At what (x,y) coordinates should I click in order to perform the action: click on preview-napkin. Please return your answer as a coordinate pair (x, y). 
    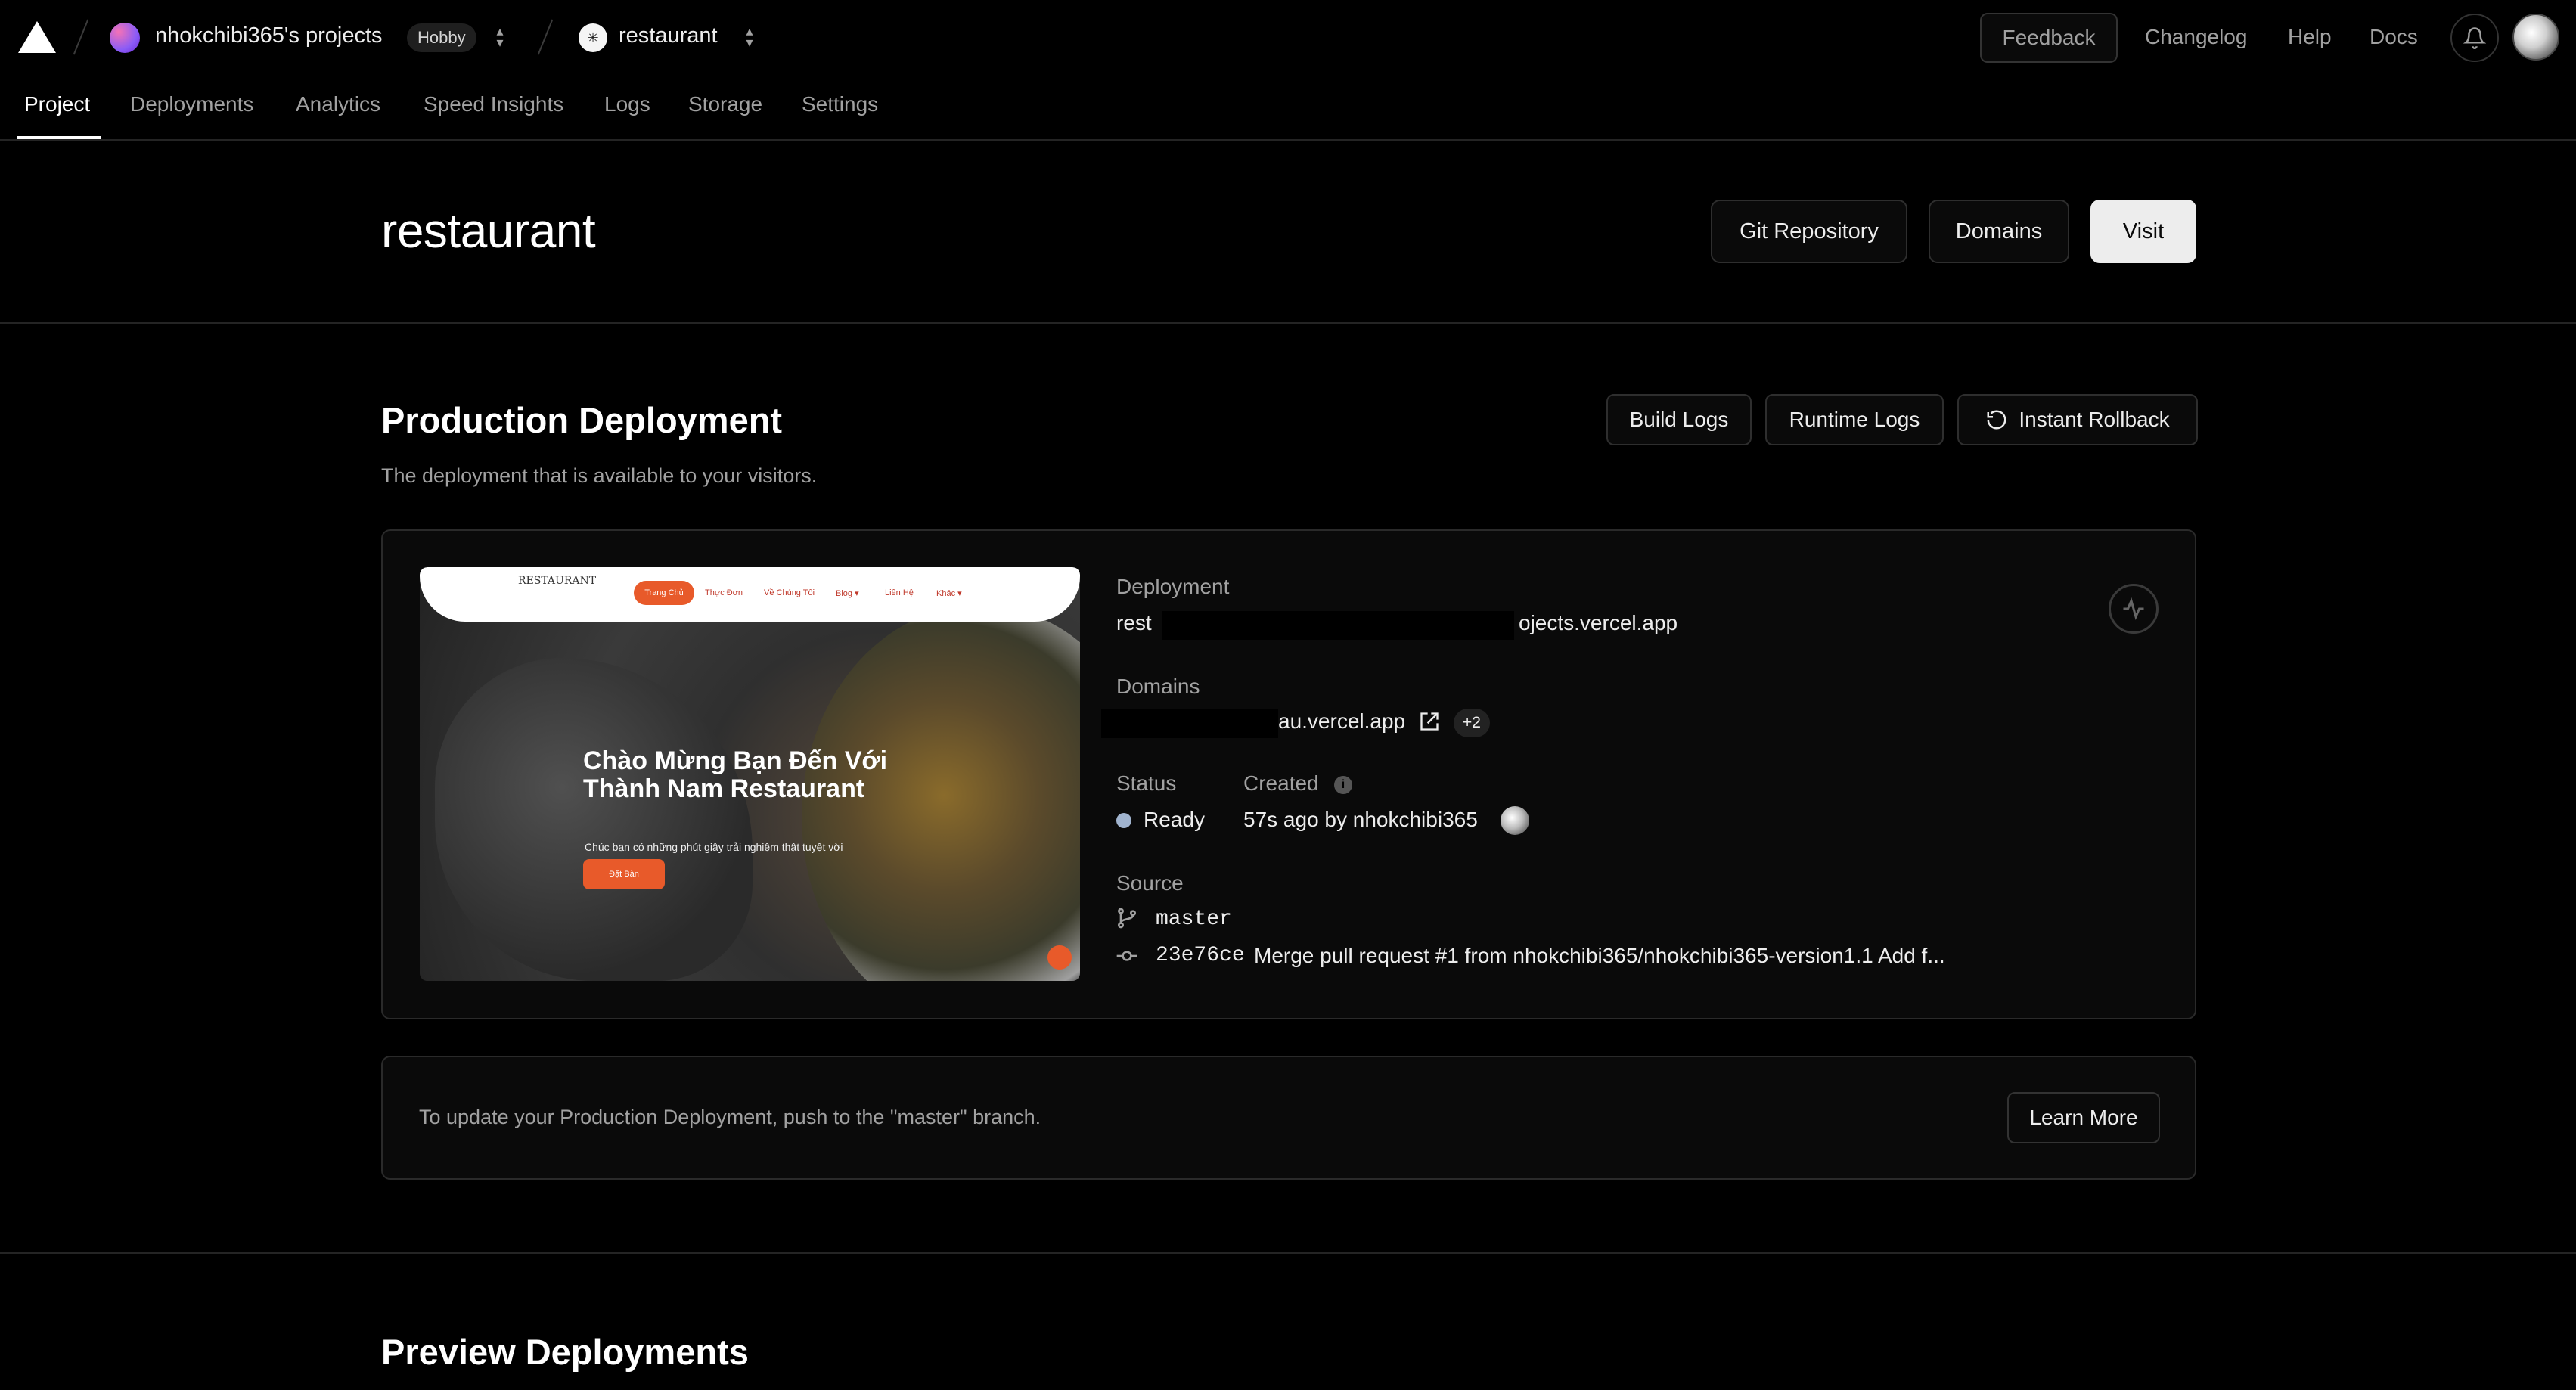
    Looking at the image, I should click on (594, 819).